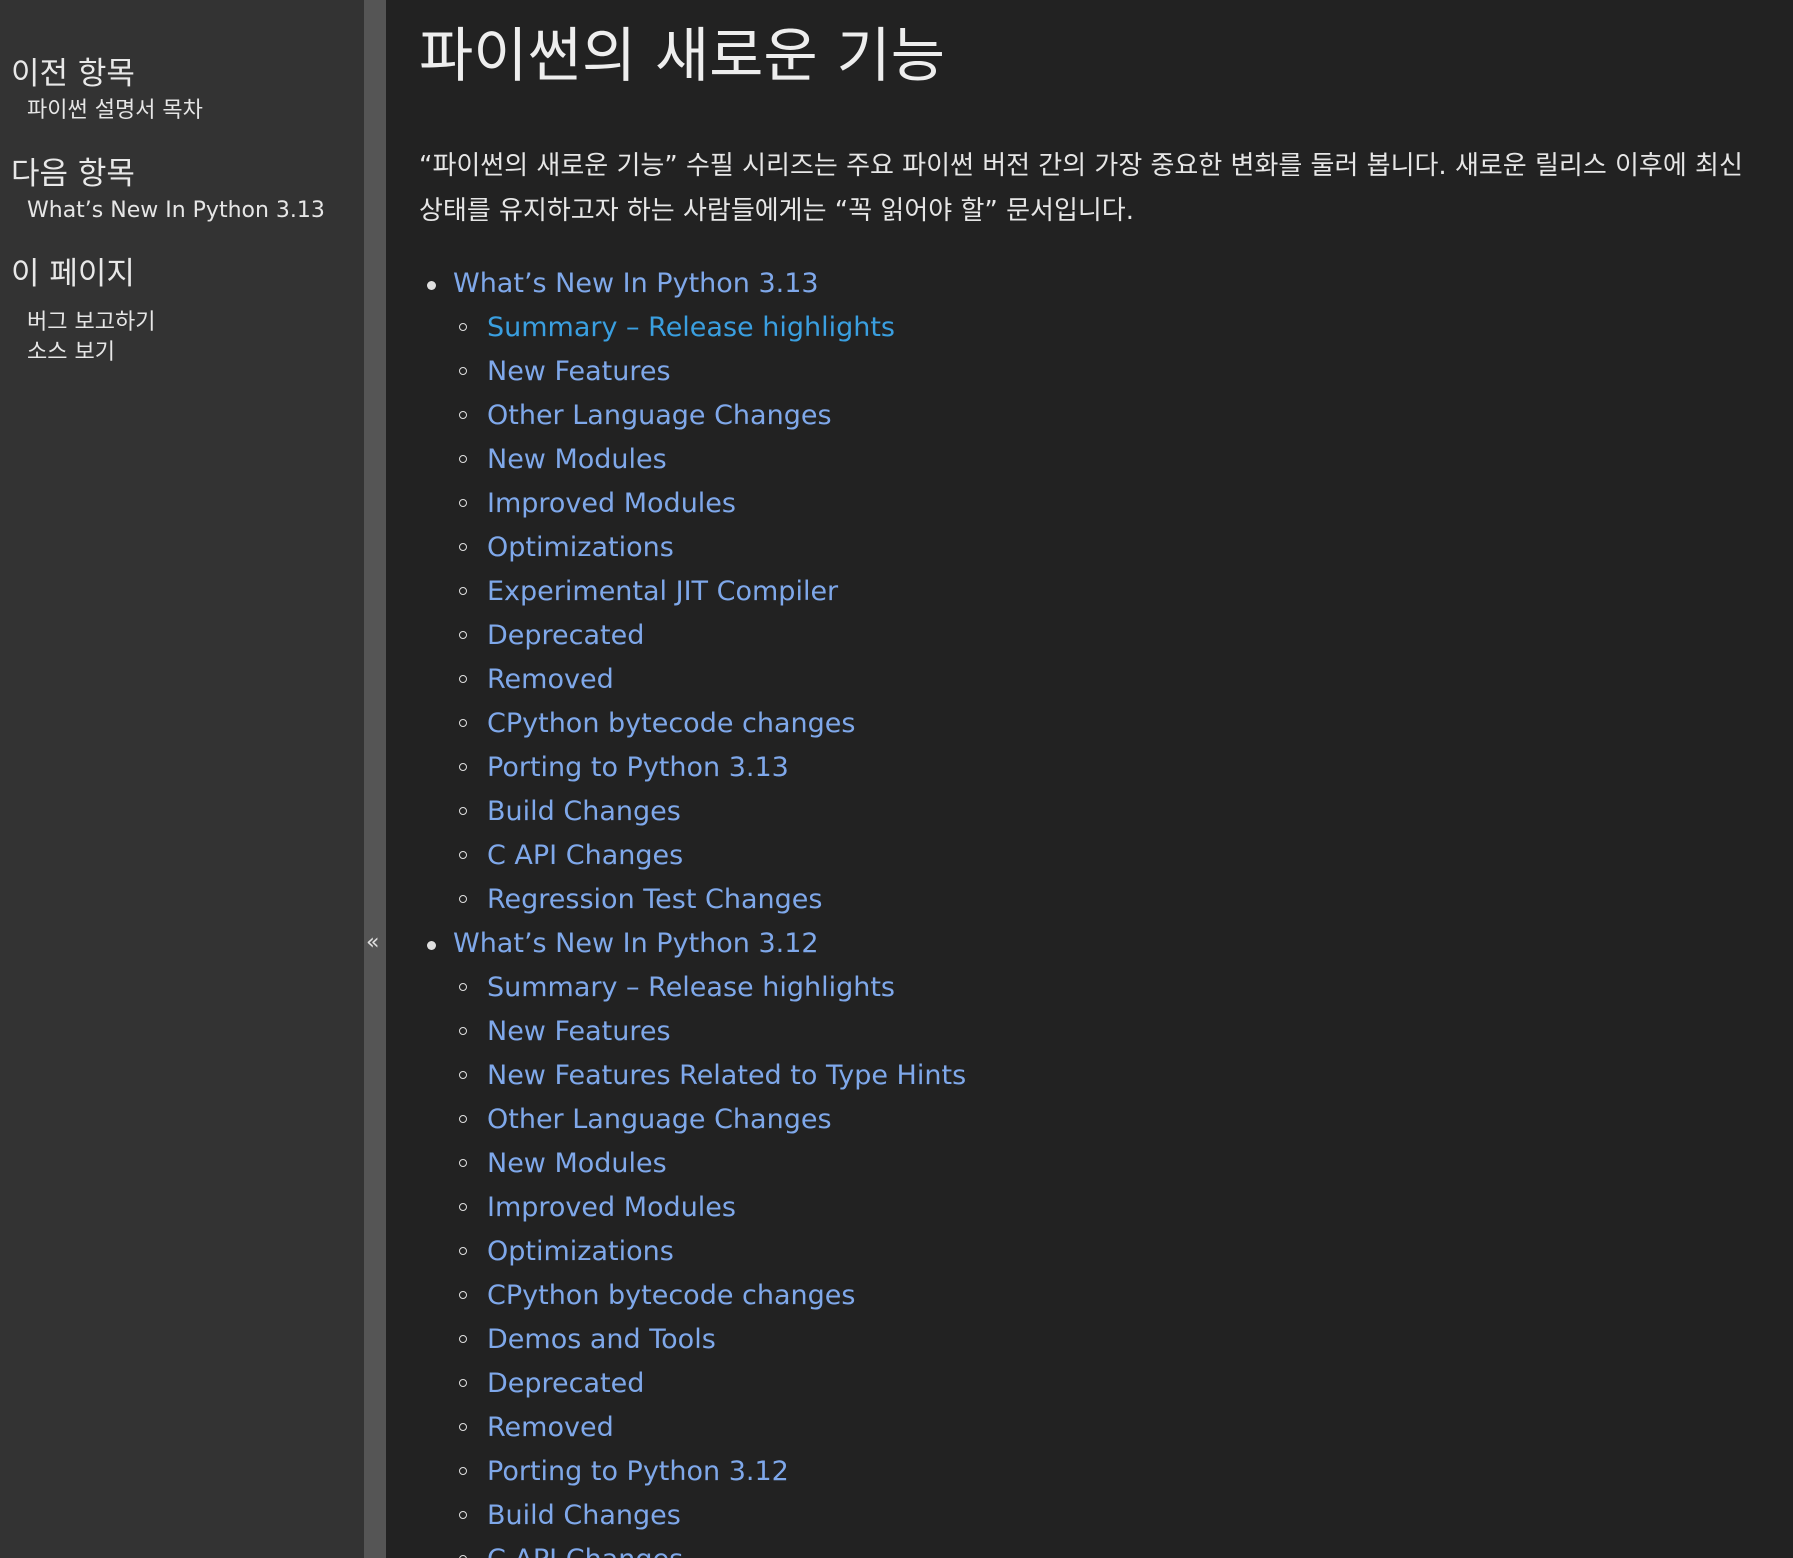  What do you see at coordinates (1096, 1164) in the screenshot?
I see `toc-item: New Modules` at bounding box center [1096, 1164].